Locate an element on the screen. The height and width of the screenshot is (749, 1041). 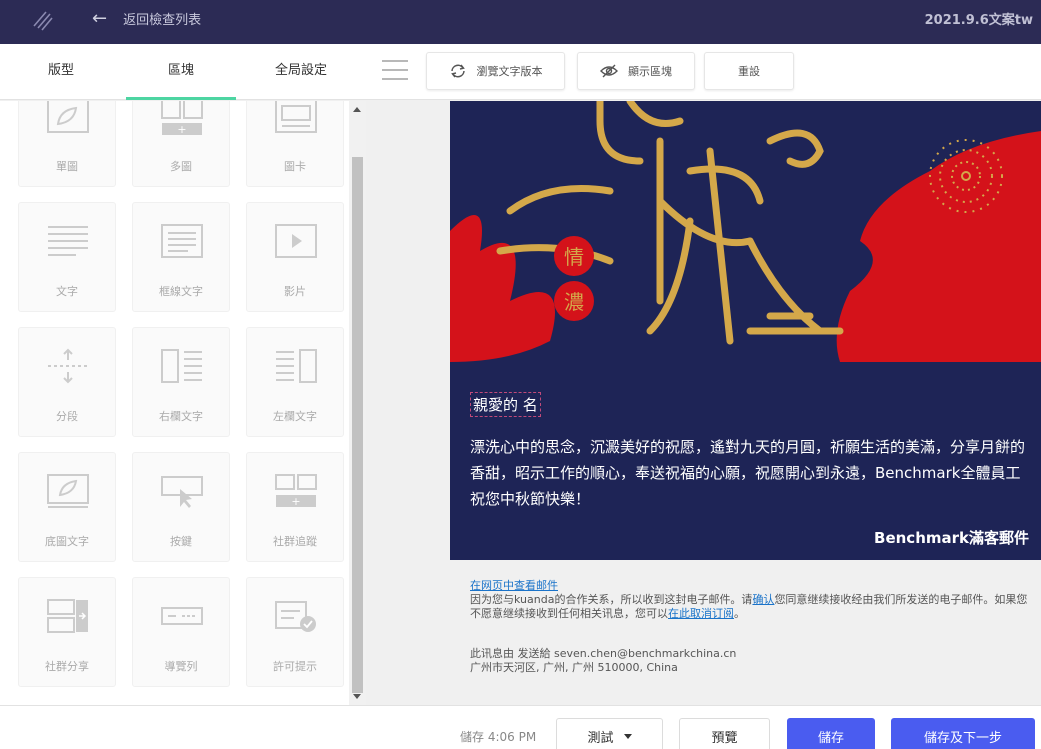
block-boxed-text: 框線文字 is located at coordinates (181, 257).